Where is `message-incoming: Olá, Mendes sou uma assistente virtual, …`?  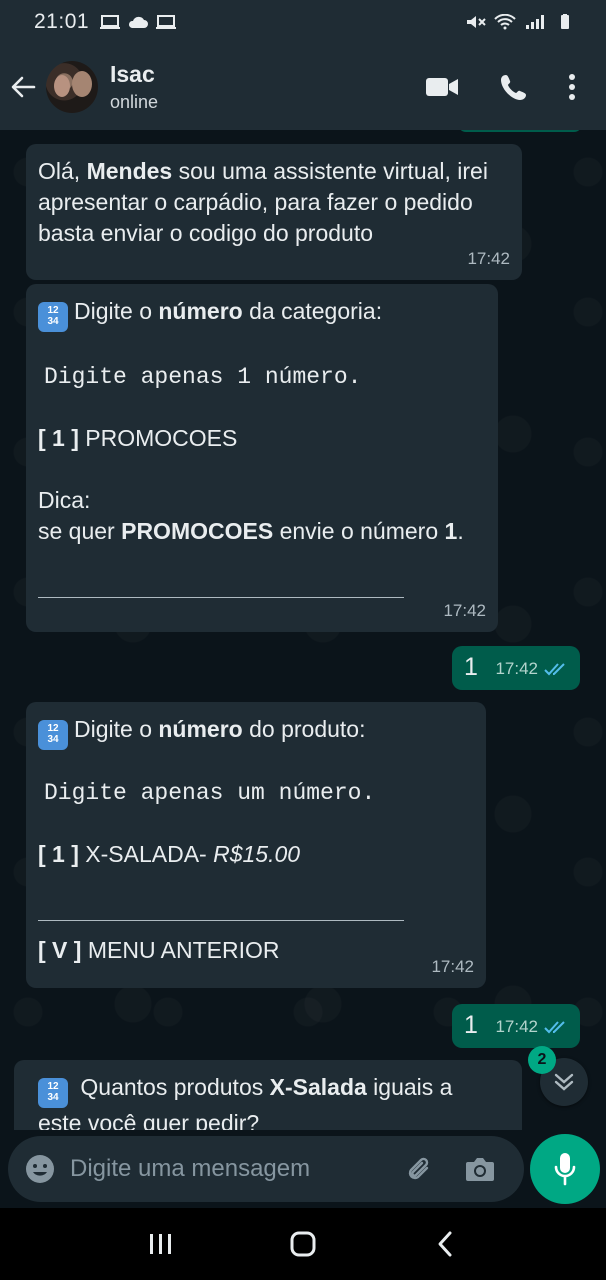 message-incoming: Olá, Mendes sou uma assistente virtual, … is located at coordinates (274, 212).